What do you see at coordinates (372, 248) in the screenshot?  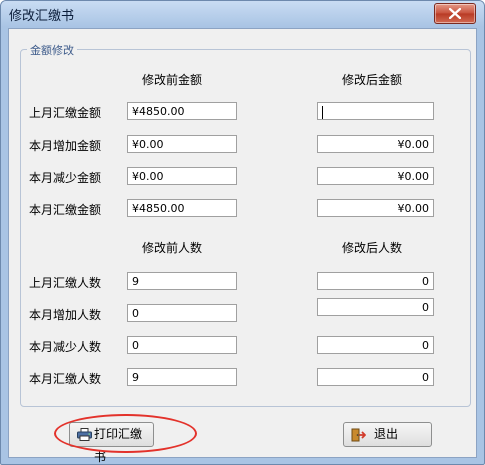 I see `after-count-header: 修改后人数` at bounding box center [372, 248].